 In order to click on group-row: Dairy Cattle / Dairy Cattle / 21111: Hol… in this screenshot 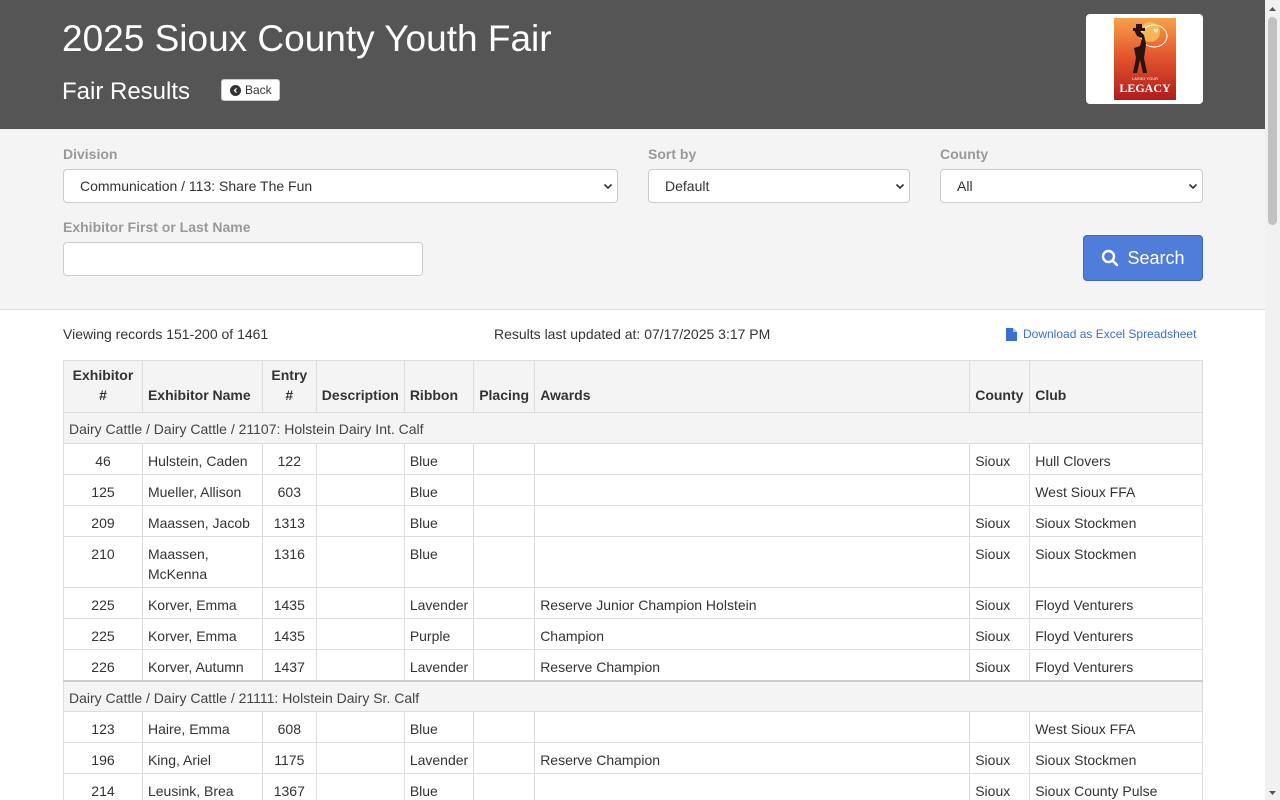, I will do `click(633, 695)`.